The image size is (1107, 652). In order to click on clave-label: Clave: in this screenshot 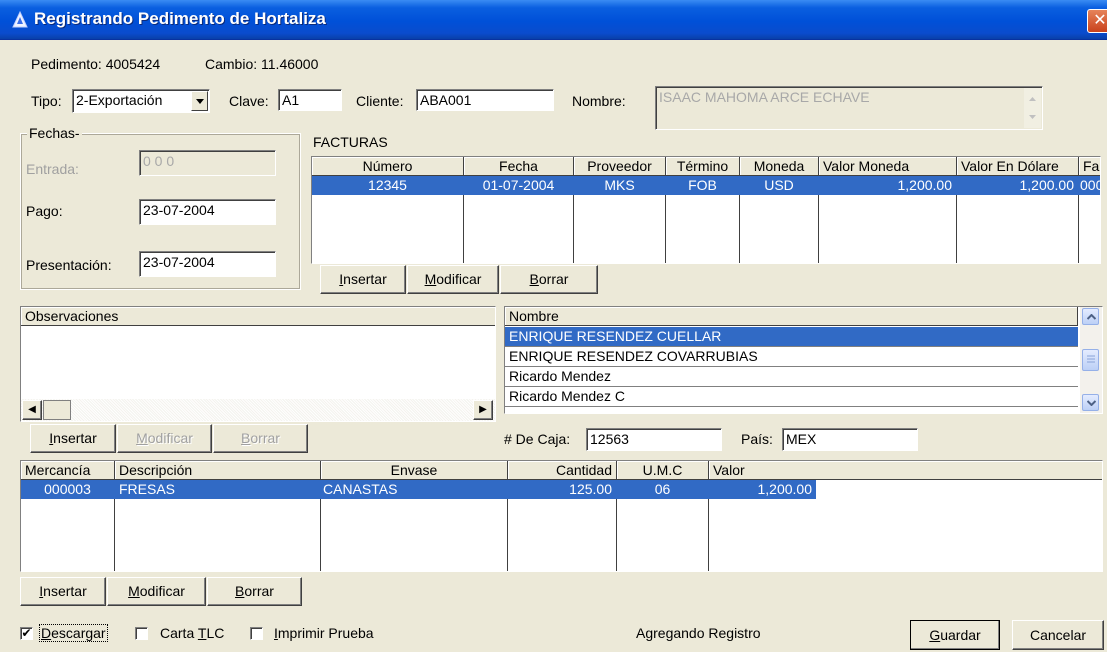, I will do `click(249, 101)`.